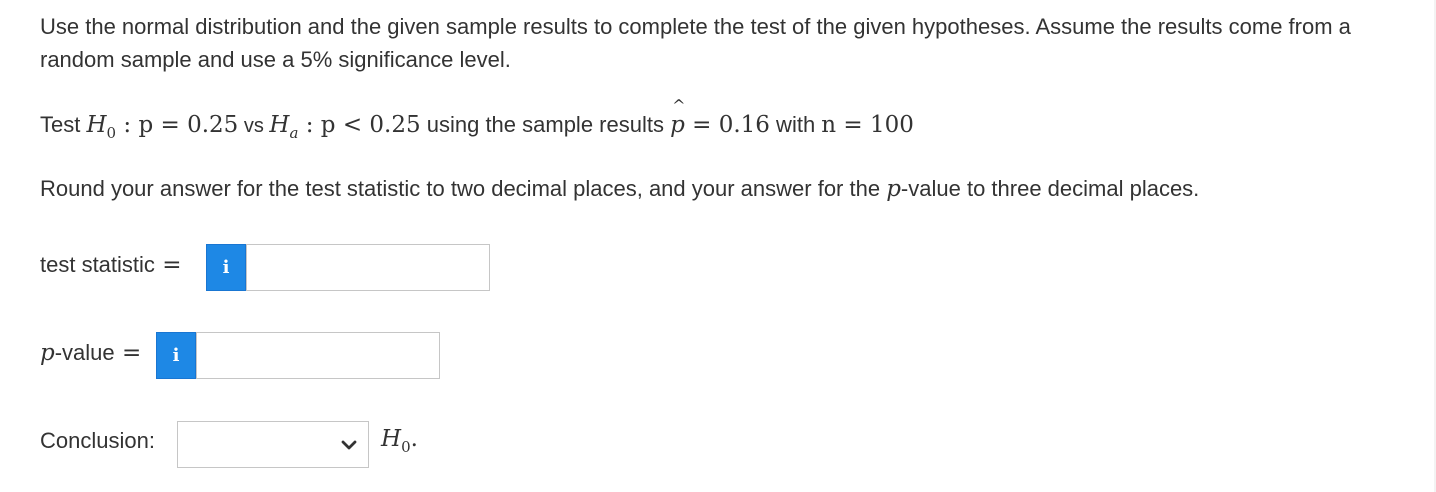 Image resolution: width=1436 pixels, height=492 pixels. I want to click on alt-hypothesis-symbol: H, so click(279, 125).